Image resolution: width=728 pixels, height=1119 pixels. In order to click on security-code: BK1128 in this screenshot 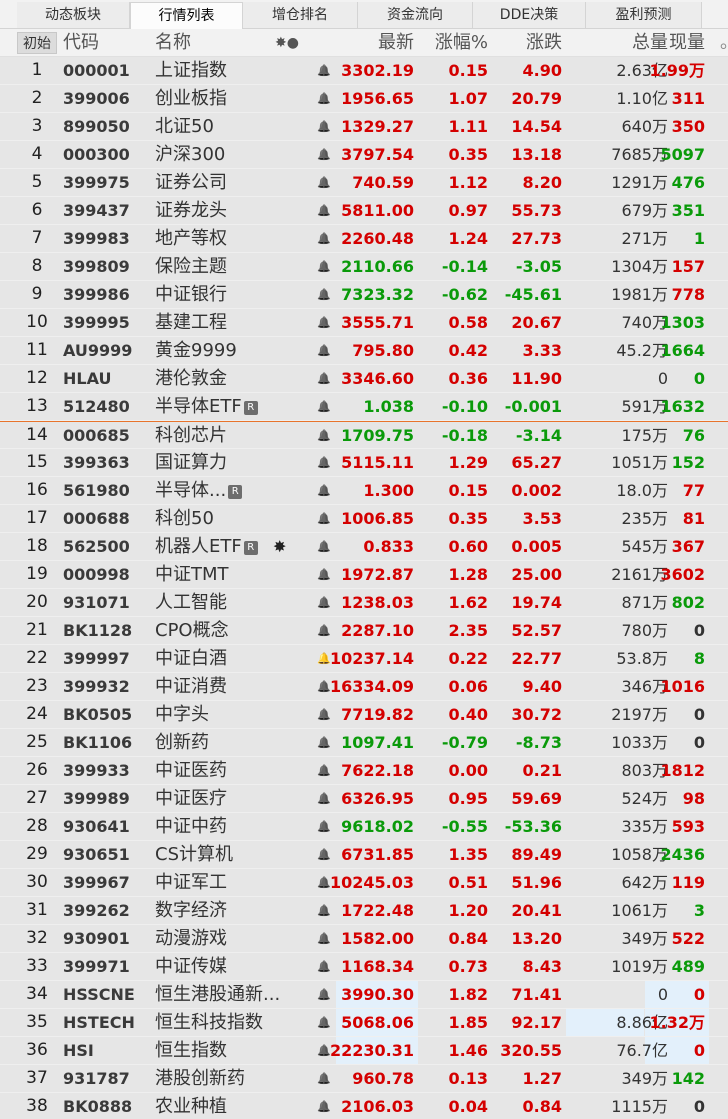, I will do `click(97, 630)`.